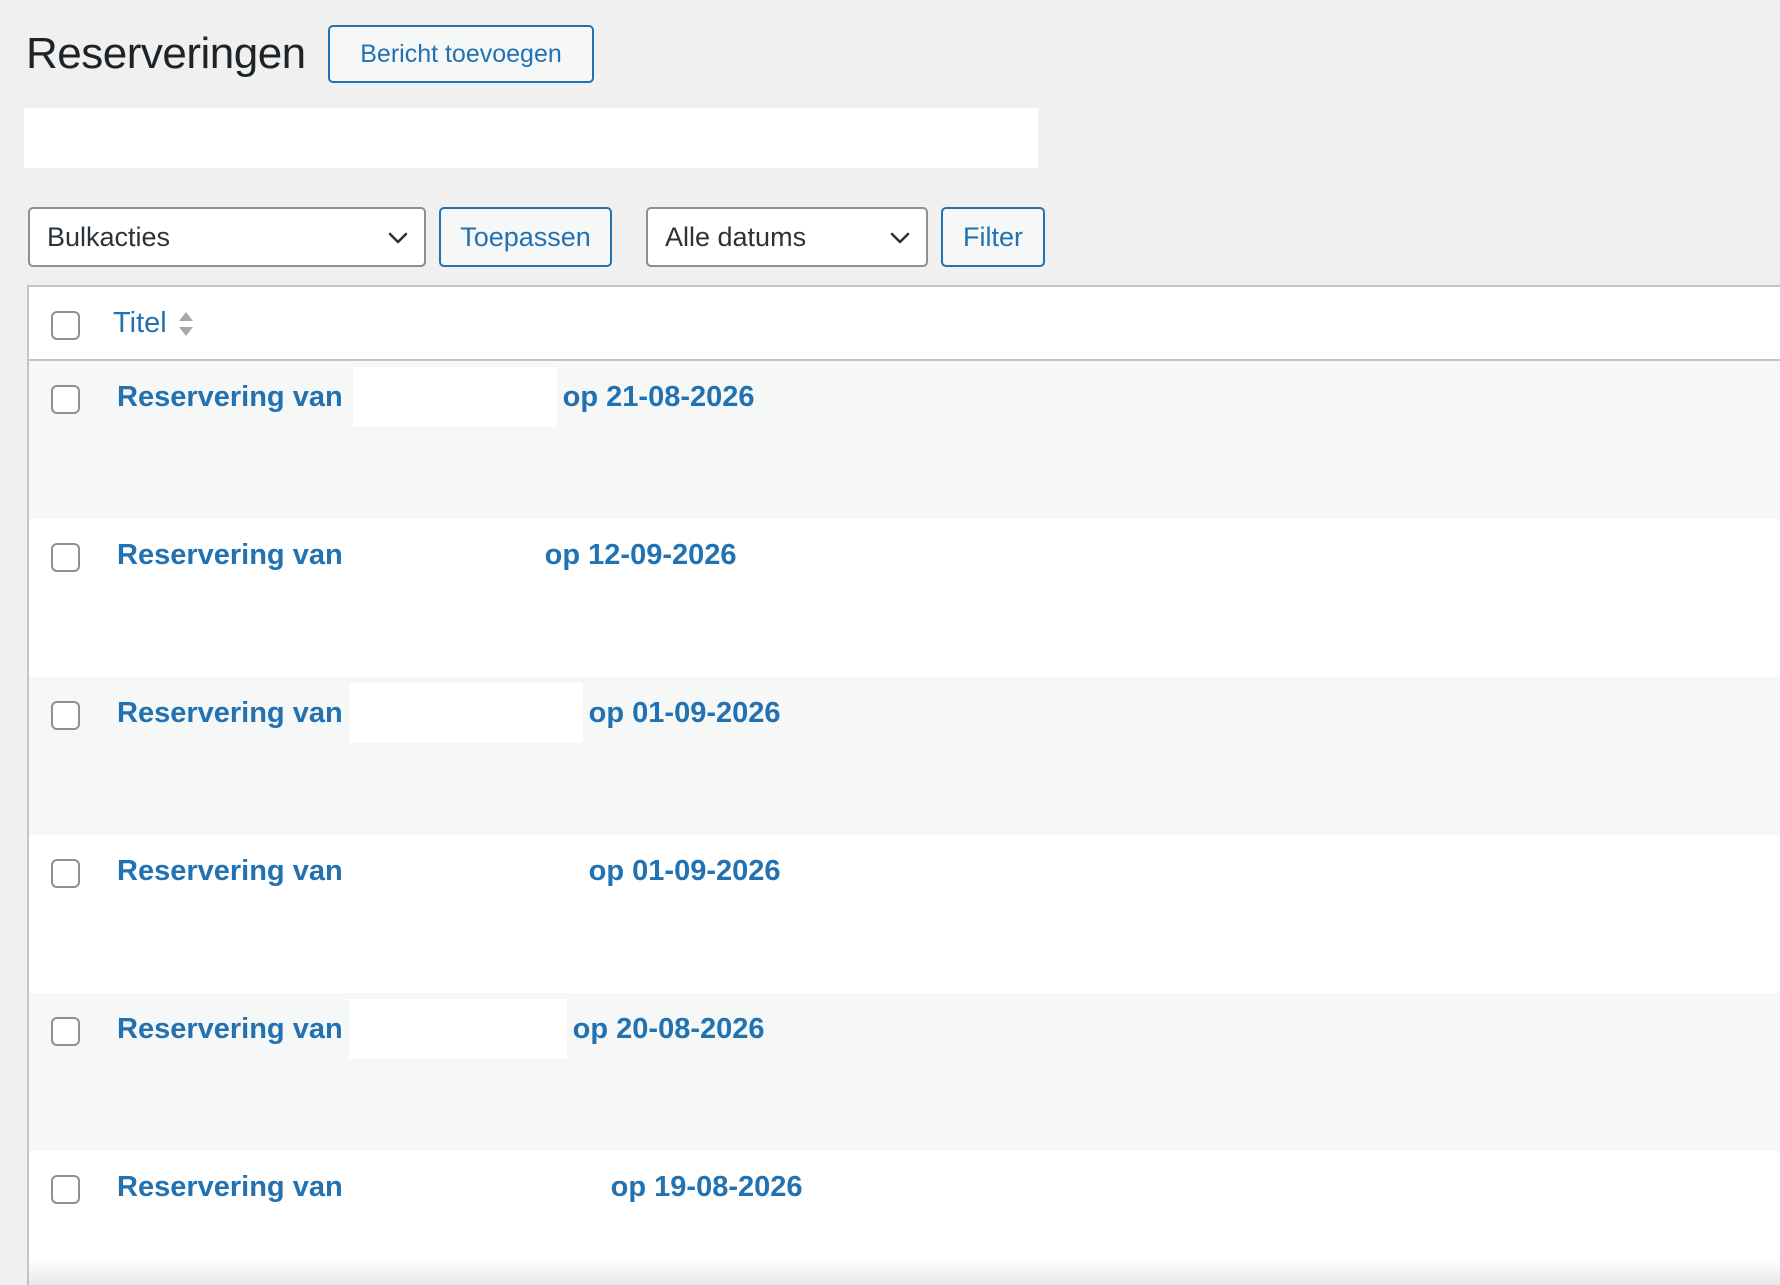 This screenshot has width=1780, height=1285. What do you see at coordinates (65, 325) in the screenshot?
I see `select-all-checkbox` at bounding box center [65, 325].